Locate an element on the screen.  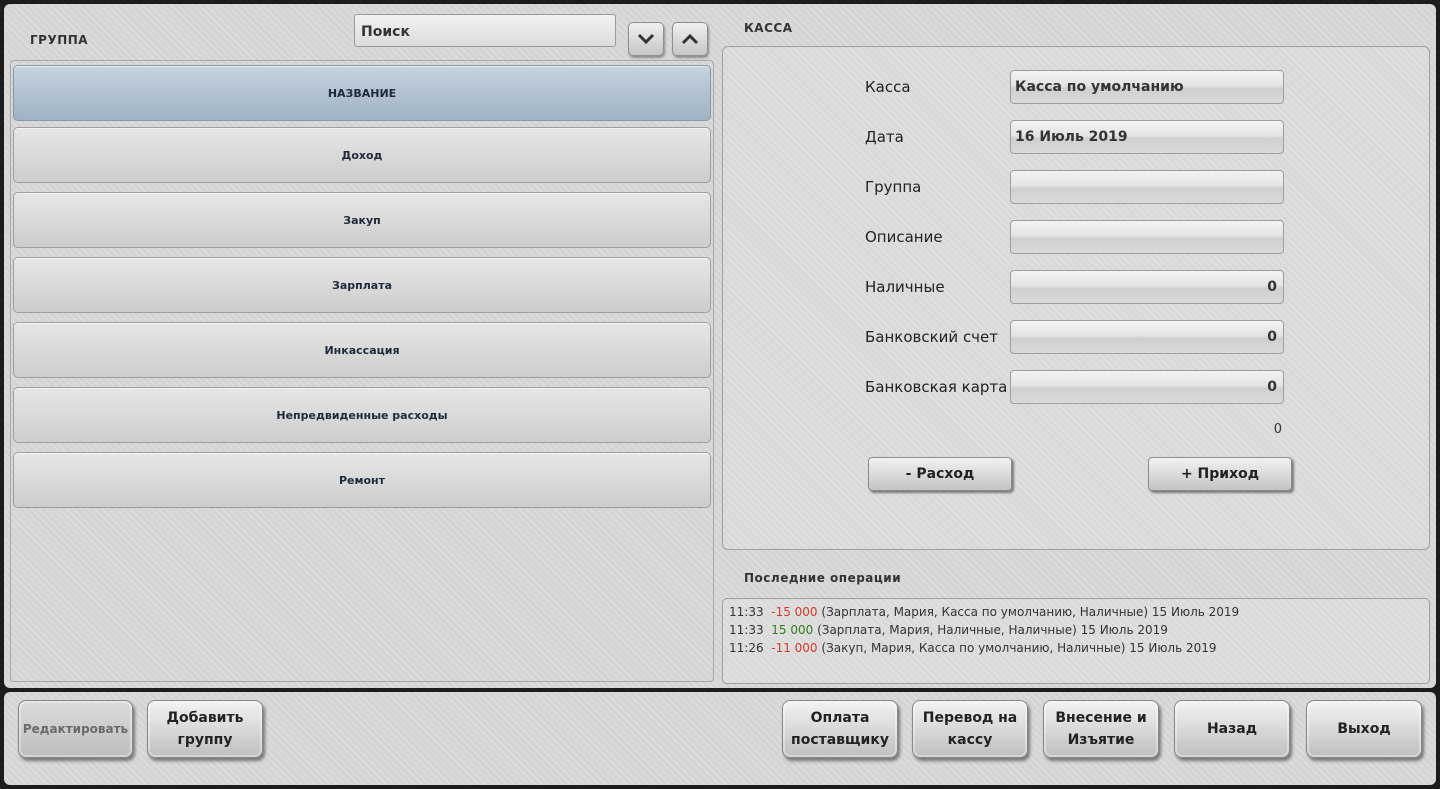
bank-card-field: 0 is located at coordinates (1147, 387).